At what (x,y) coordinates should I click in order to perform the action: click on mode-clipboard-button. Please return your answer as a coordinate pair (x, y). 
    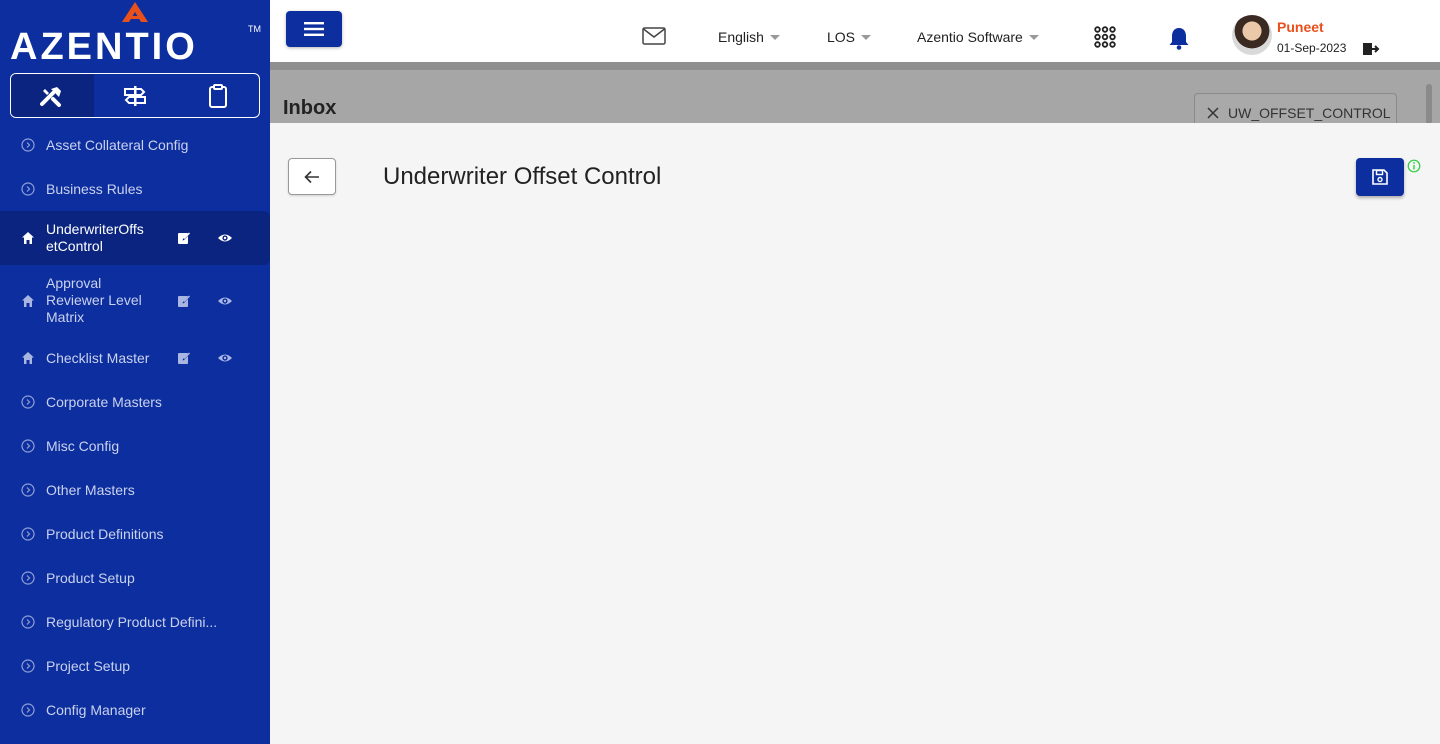
    Looking at the image, I should click on (217, 95).